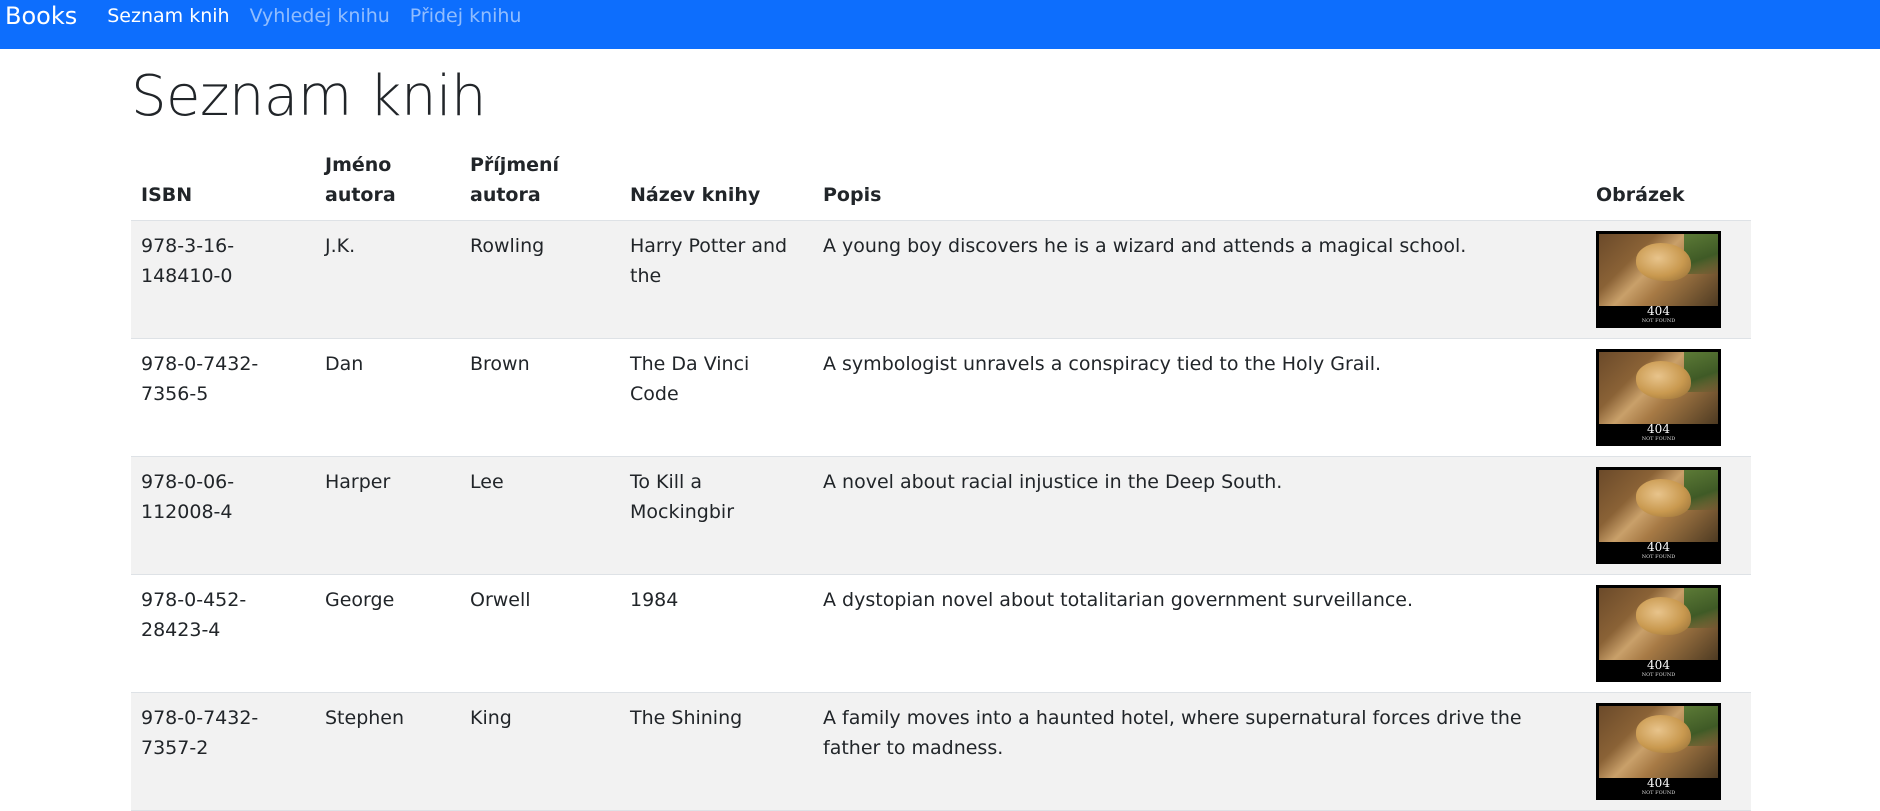 The width and height of the screenshot is (1880, 811). I want to click on cell-title: Harry Potter and the, so click(716, 279).